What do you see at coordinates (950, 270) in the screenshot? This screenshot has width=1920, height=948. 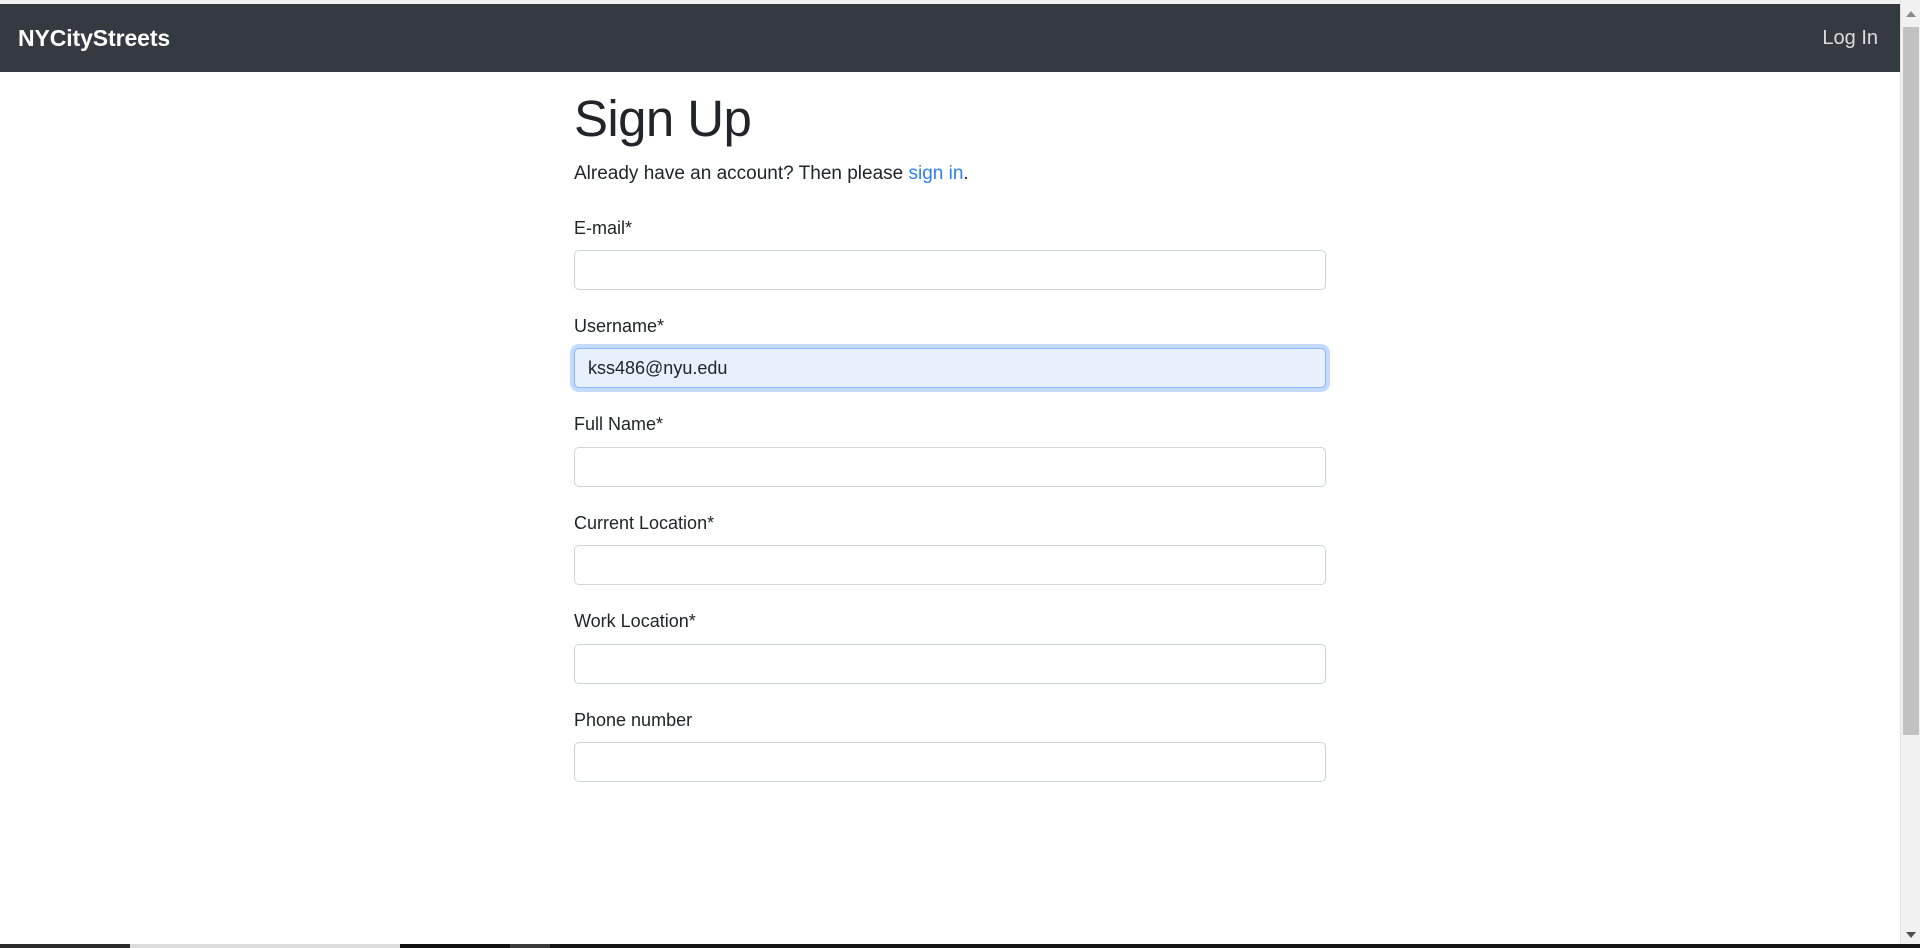 I see `email-input` at bounding box center [950, 270].